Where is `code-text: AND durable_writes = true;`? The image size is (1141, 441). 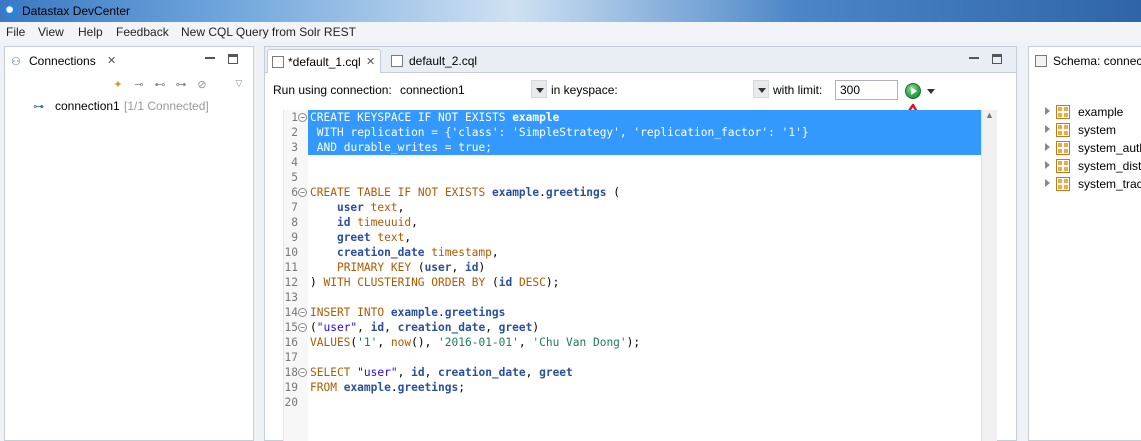
code-text: AND durable_writes = true; is located at coordinates (404, 147).